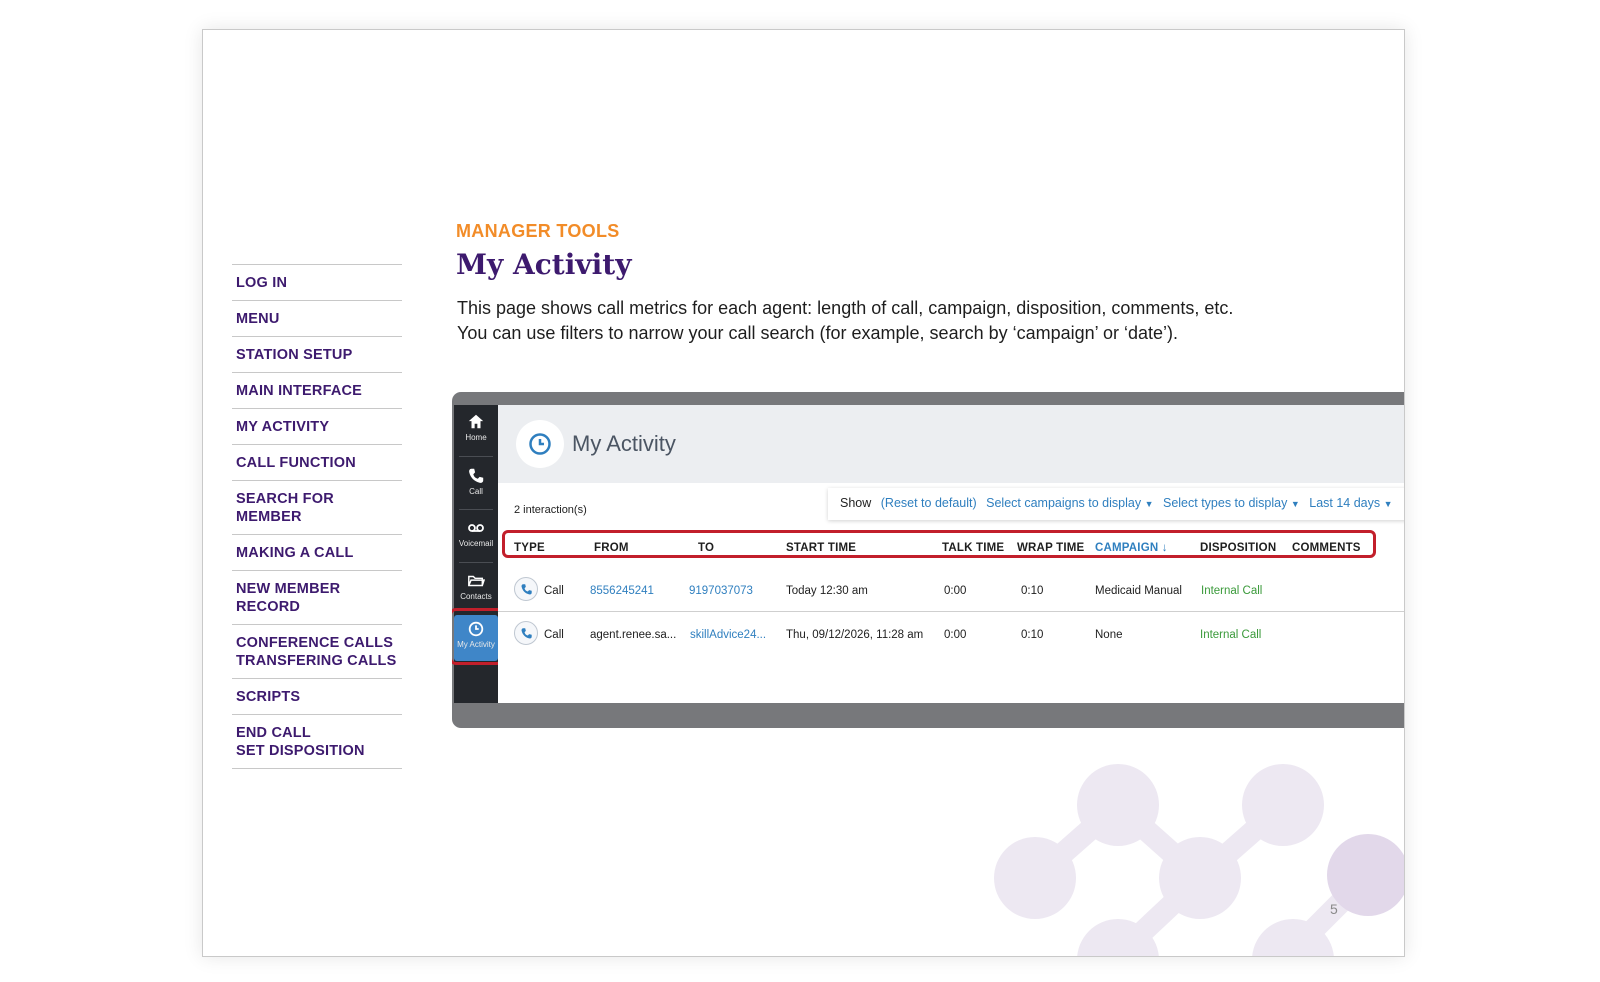 The height and width of the screenshot is (982, 1600). Describe the element at coordinates (317, 426) in the screenshot. I see `nav-item-my-activity: MY ACTIVITY` at that location.